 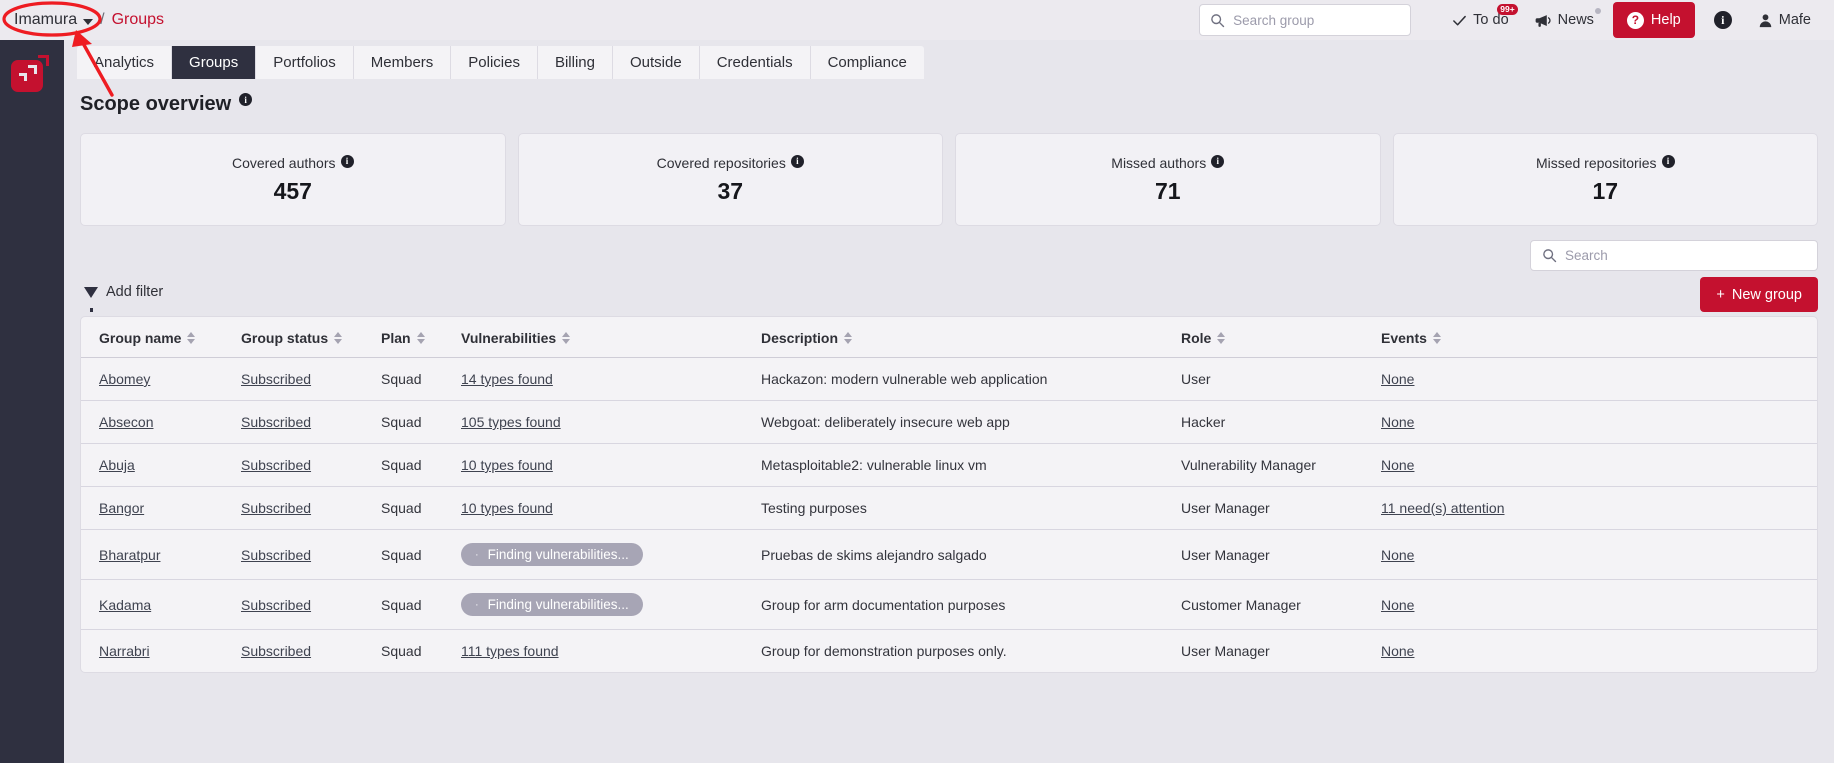 I want to click on description-value: Webgoat: deliberately insecure web app, so click(x=885, y=422).